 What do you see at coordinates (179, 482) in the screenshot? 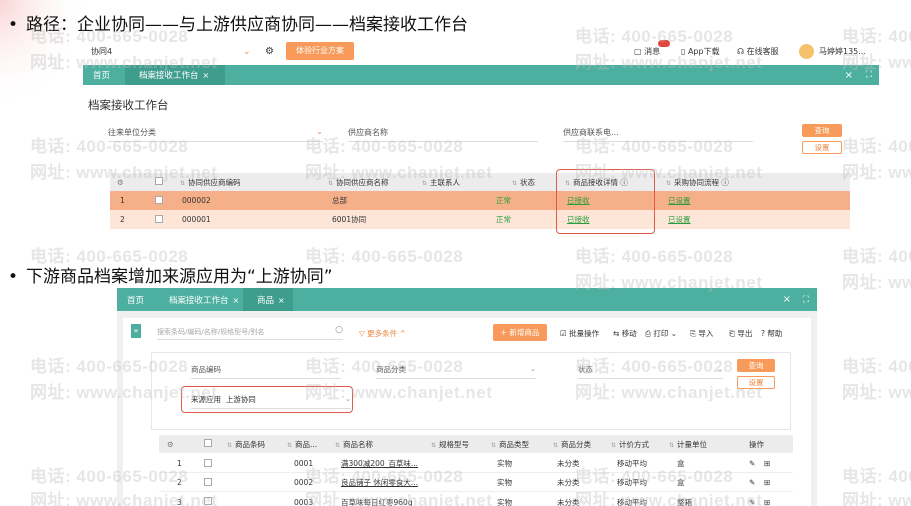
I see `row-index: 2` at bounding box center [179, 482].